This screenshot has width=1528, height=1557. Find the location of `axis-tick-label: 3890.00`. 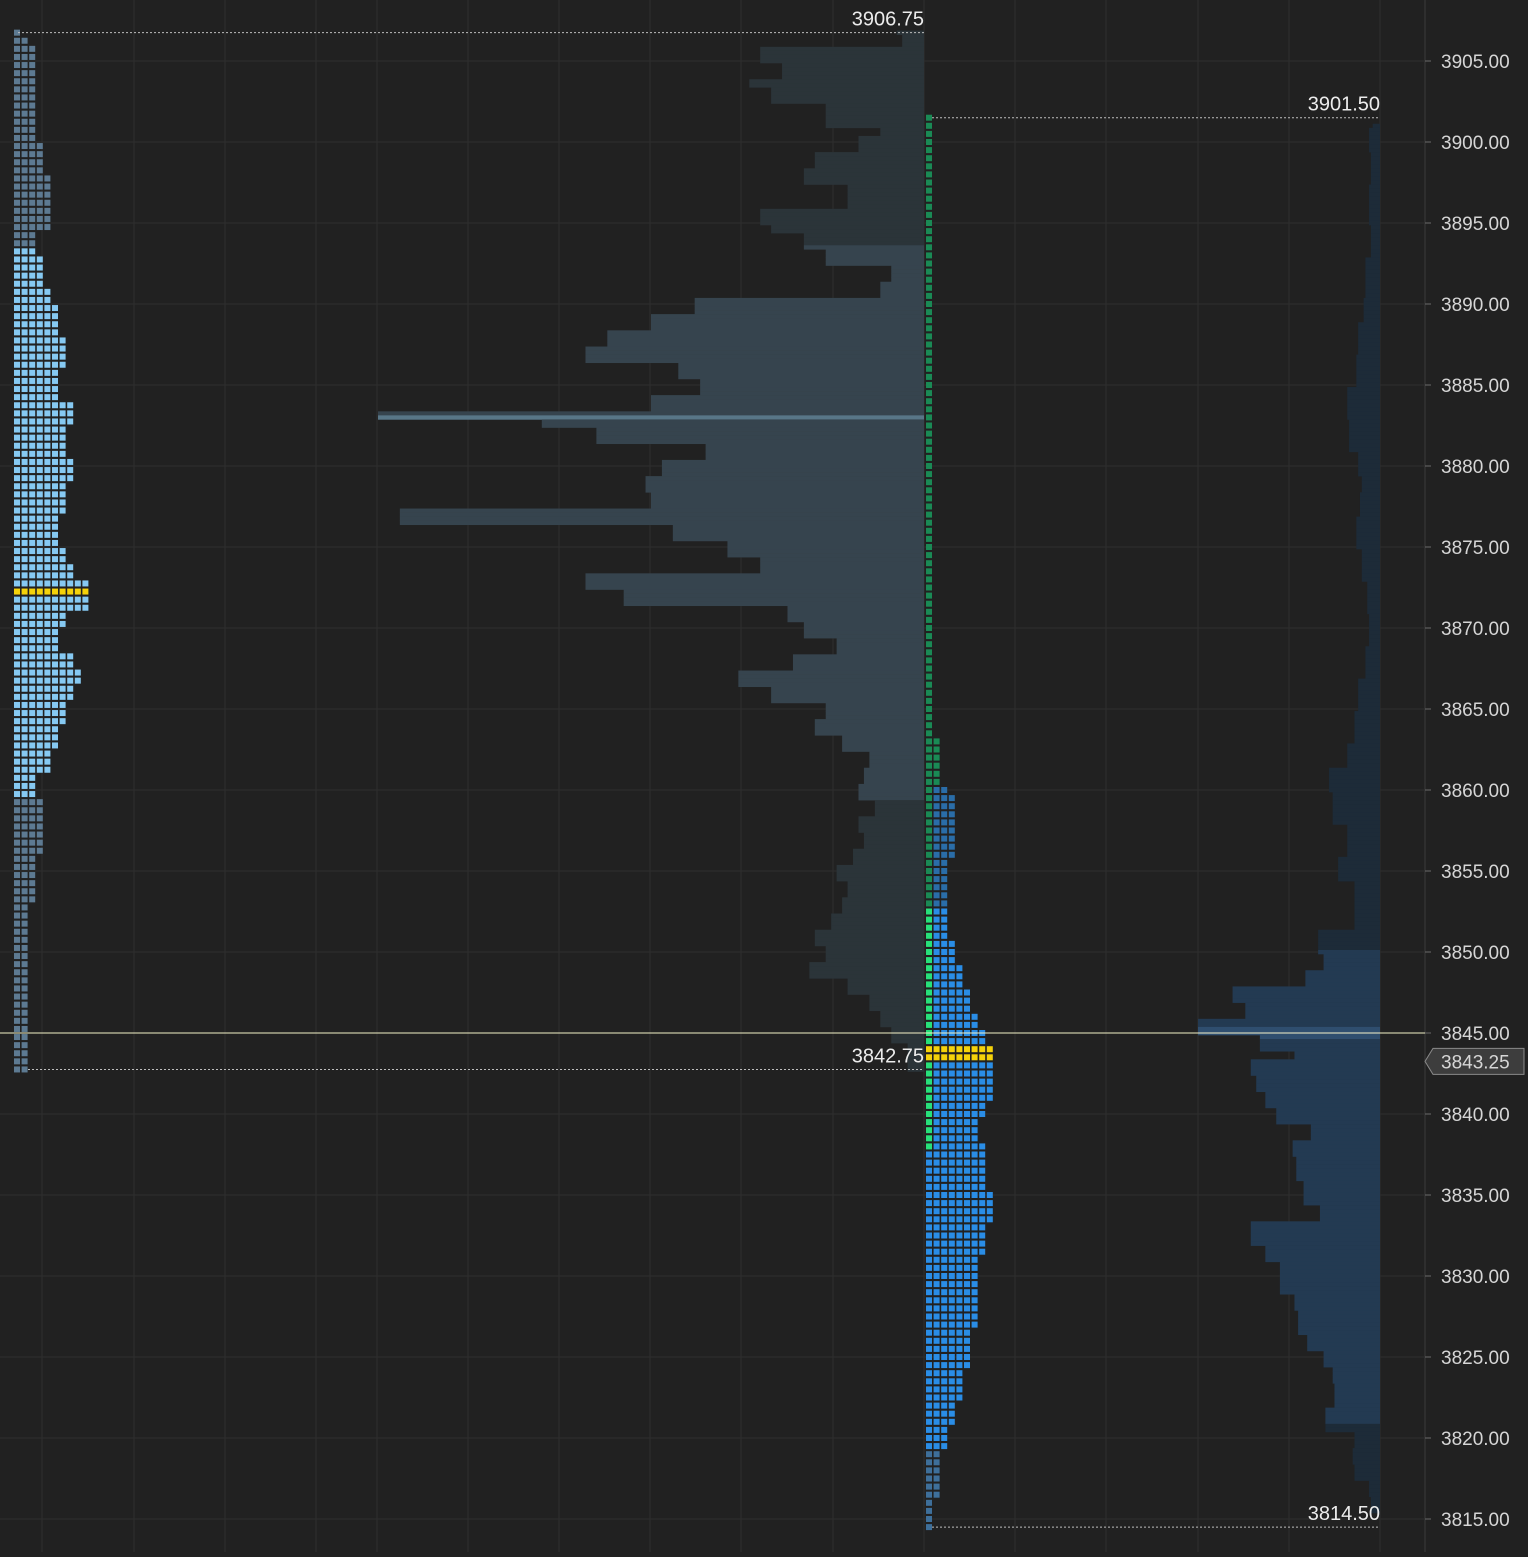

axis-tick-label: 3890.00 is located at coordinates (1475, 305).